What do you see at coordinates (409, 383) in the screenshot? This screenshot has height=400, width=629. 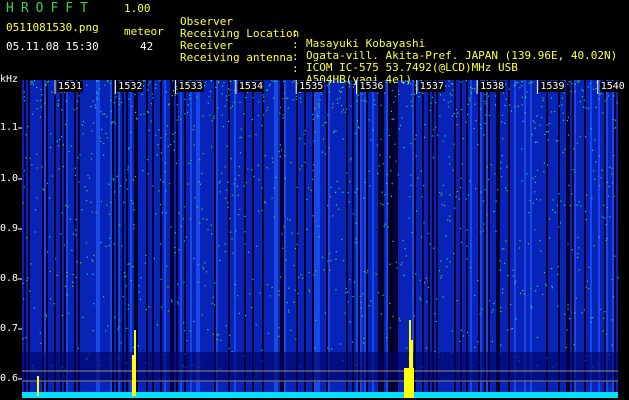 I see `meteor-echo-strong` at bounding box center [409, 383].